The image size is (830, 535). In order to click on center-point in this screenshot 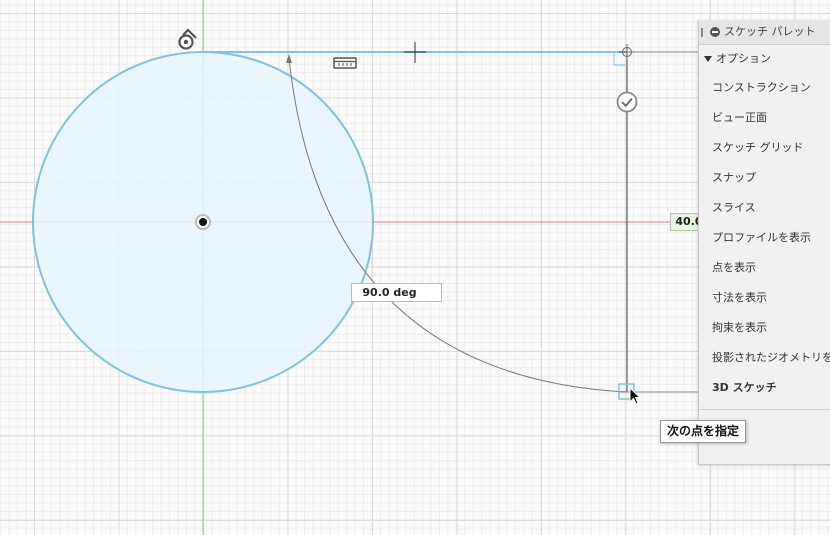, I will do `click(203, 222)`.